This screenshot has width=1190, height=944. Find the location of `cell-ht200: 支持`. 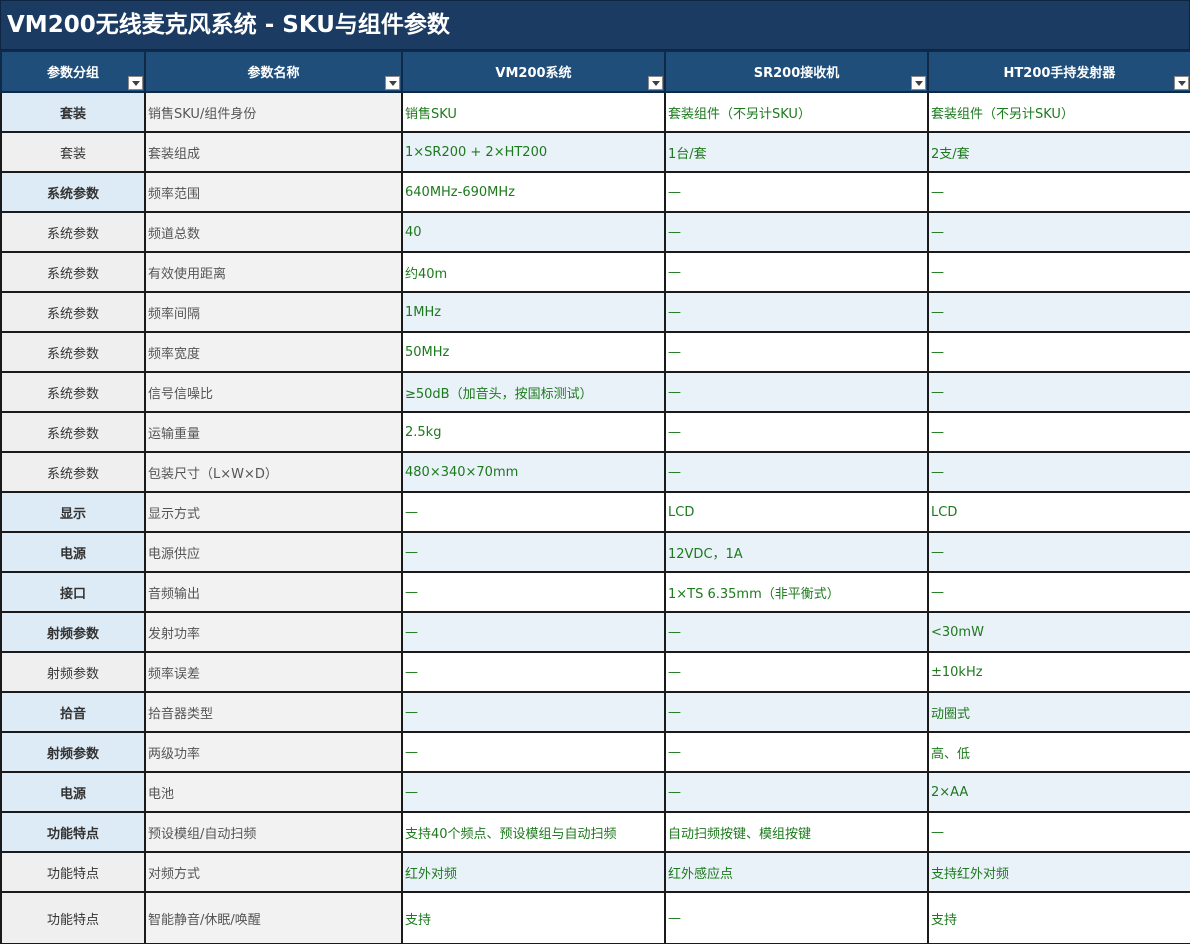

cell-ht200: 支持 is located at coordinates (1058, 917).